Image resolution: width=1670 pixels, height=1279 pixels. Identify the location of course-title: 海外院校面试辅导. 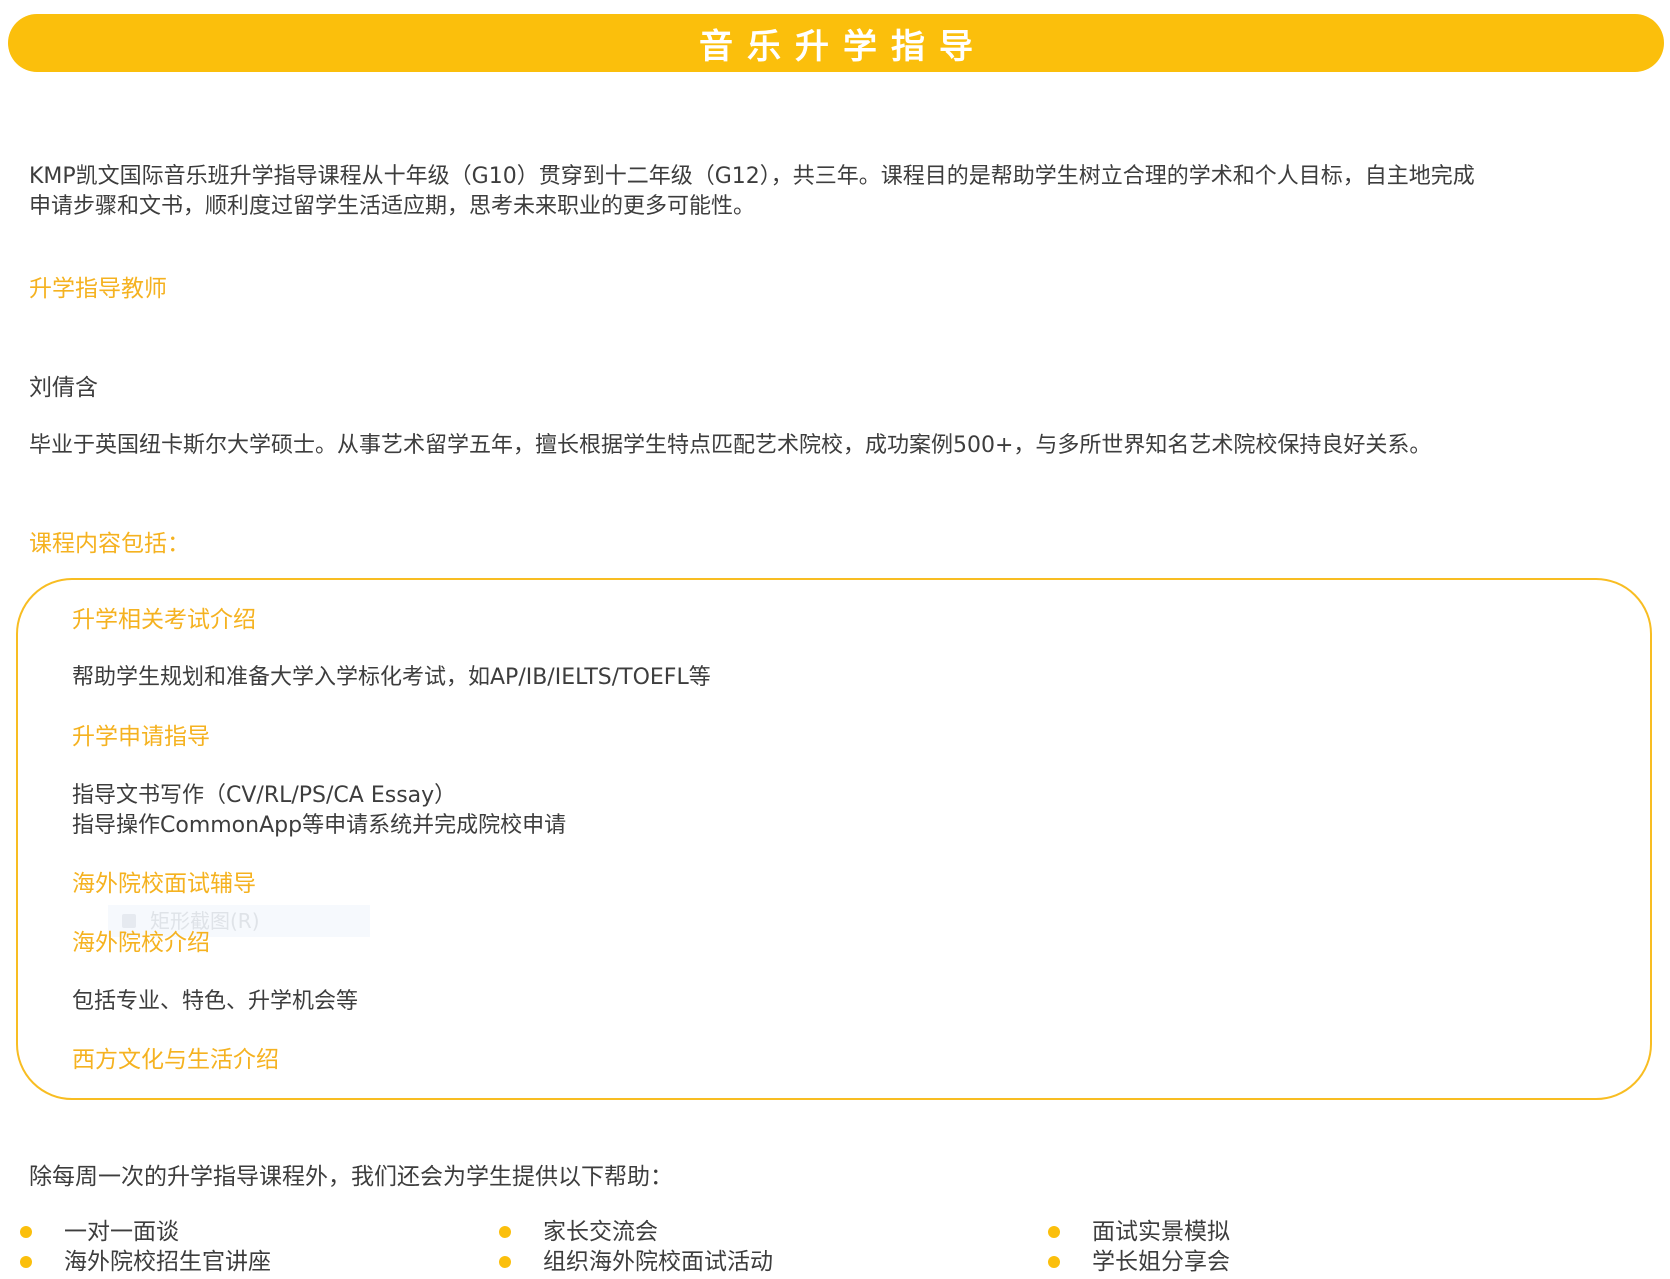
(164, 884).